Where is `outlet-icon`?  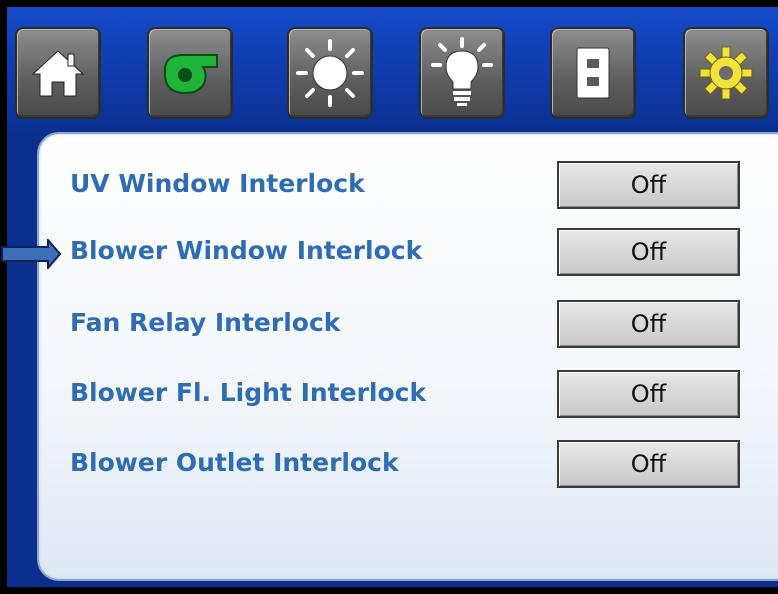
outlet-icon is located at coordinates (593, 73).